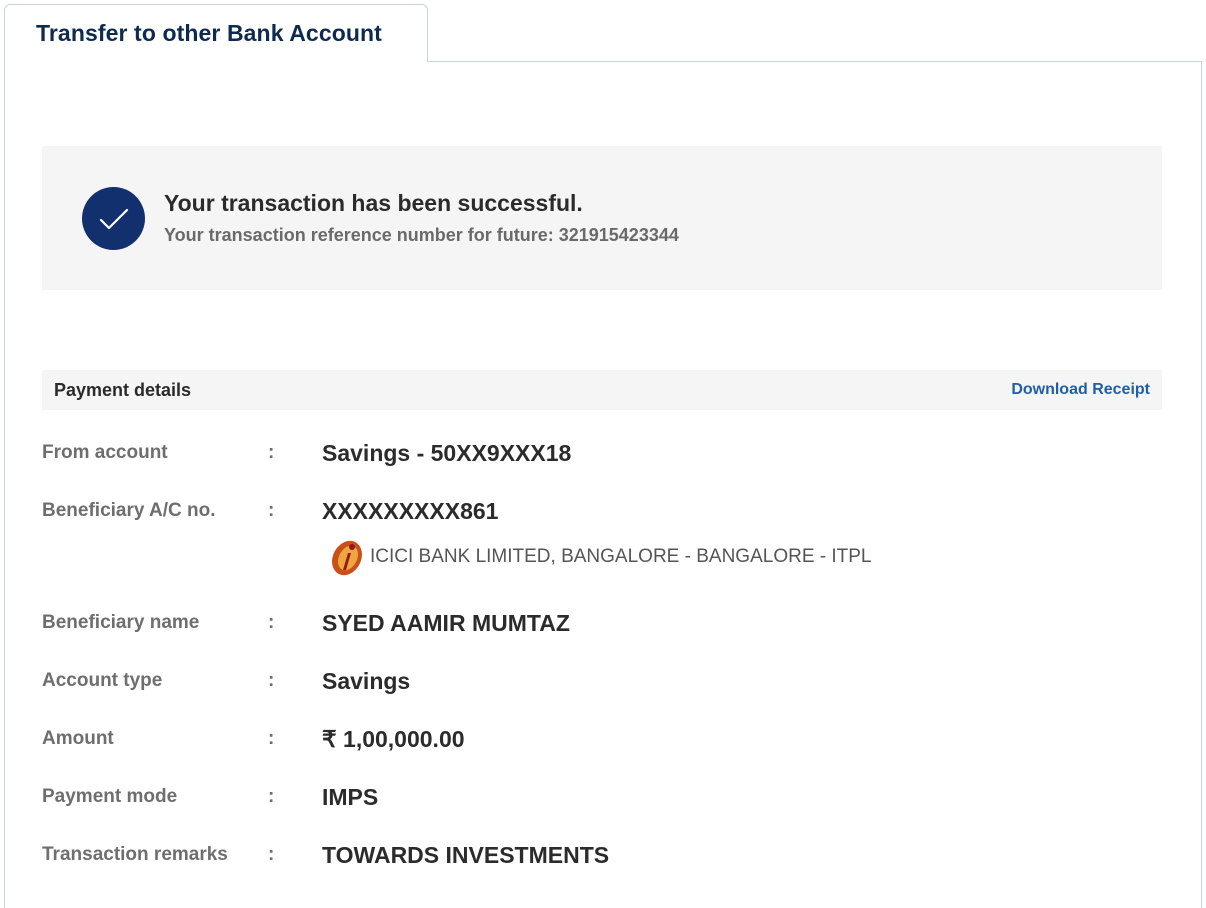  What do you see at coordinates (135, 854) in the screenshot?
I see `detail-label: Transaction remarks` at bounding box center [135, 854].